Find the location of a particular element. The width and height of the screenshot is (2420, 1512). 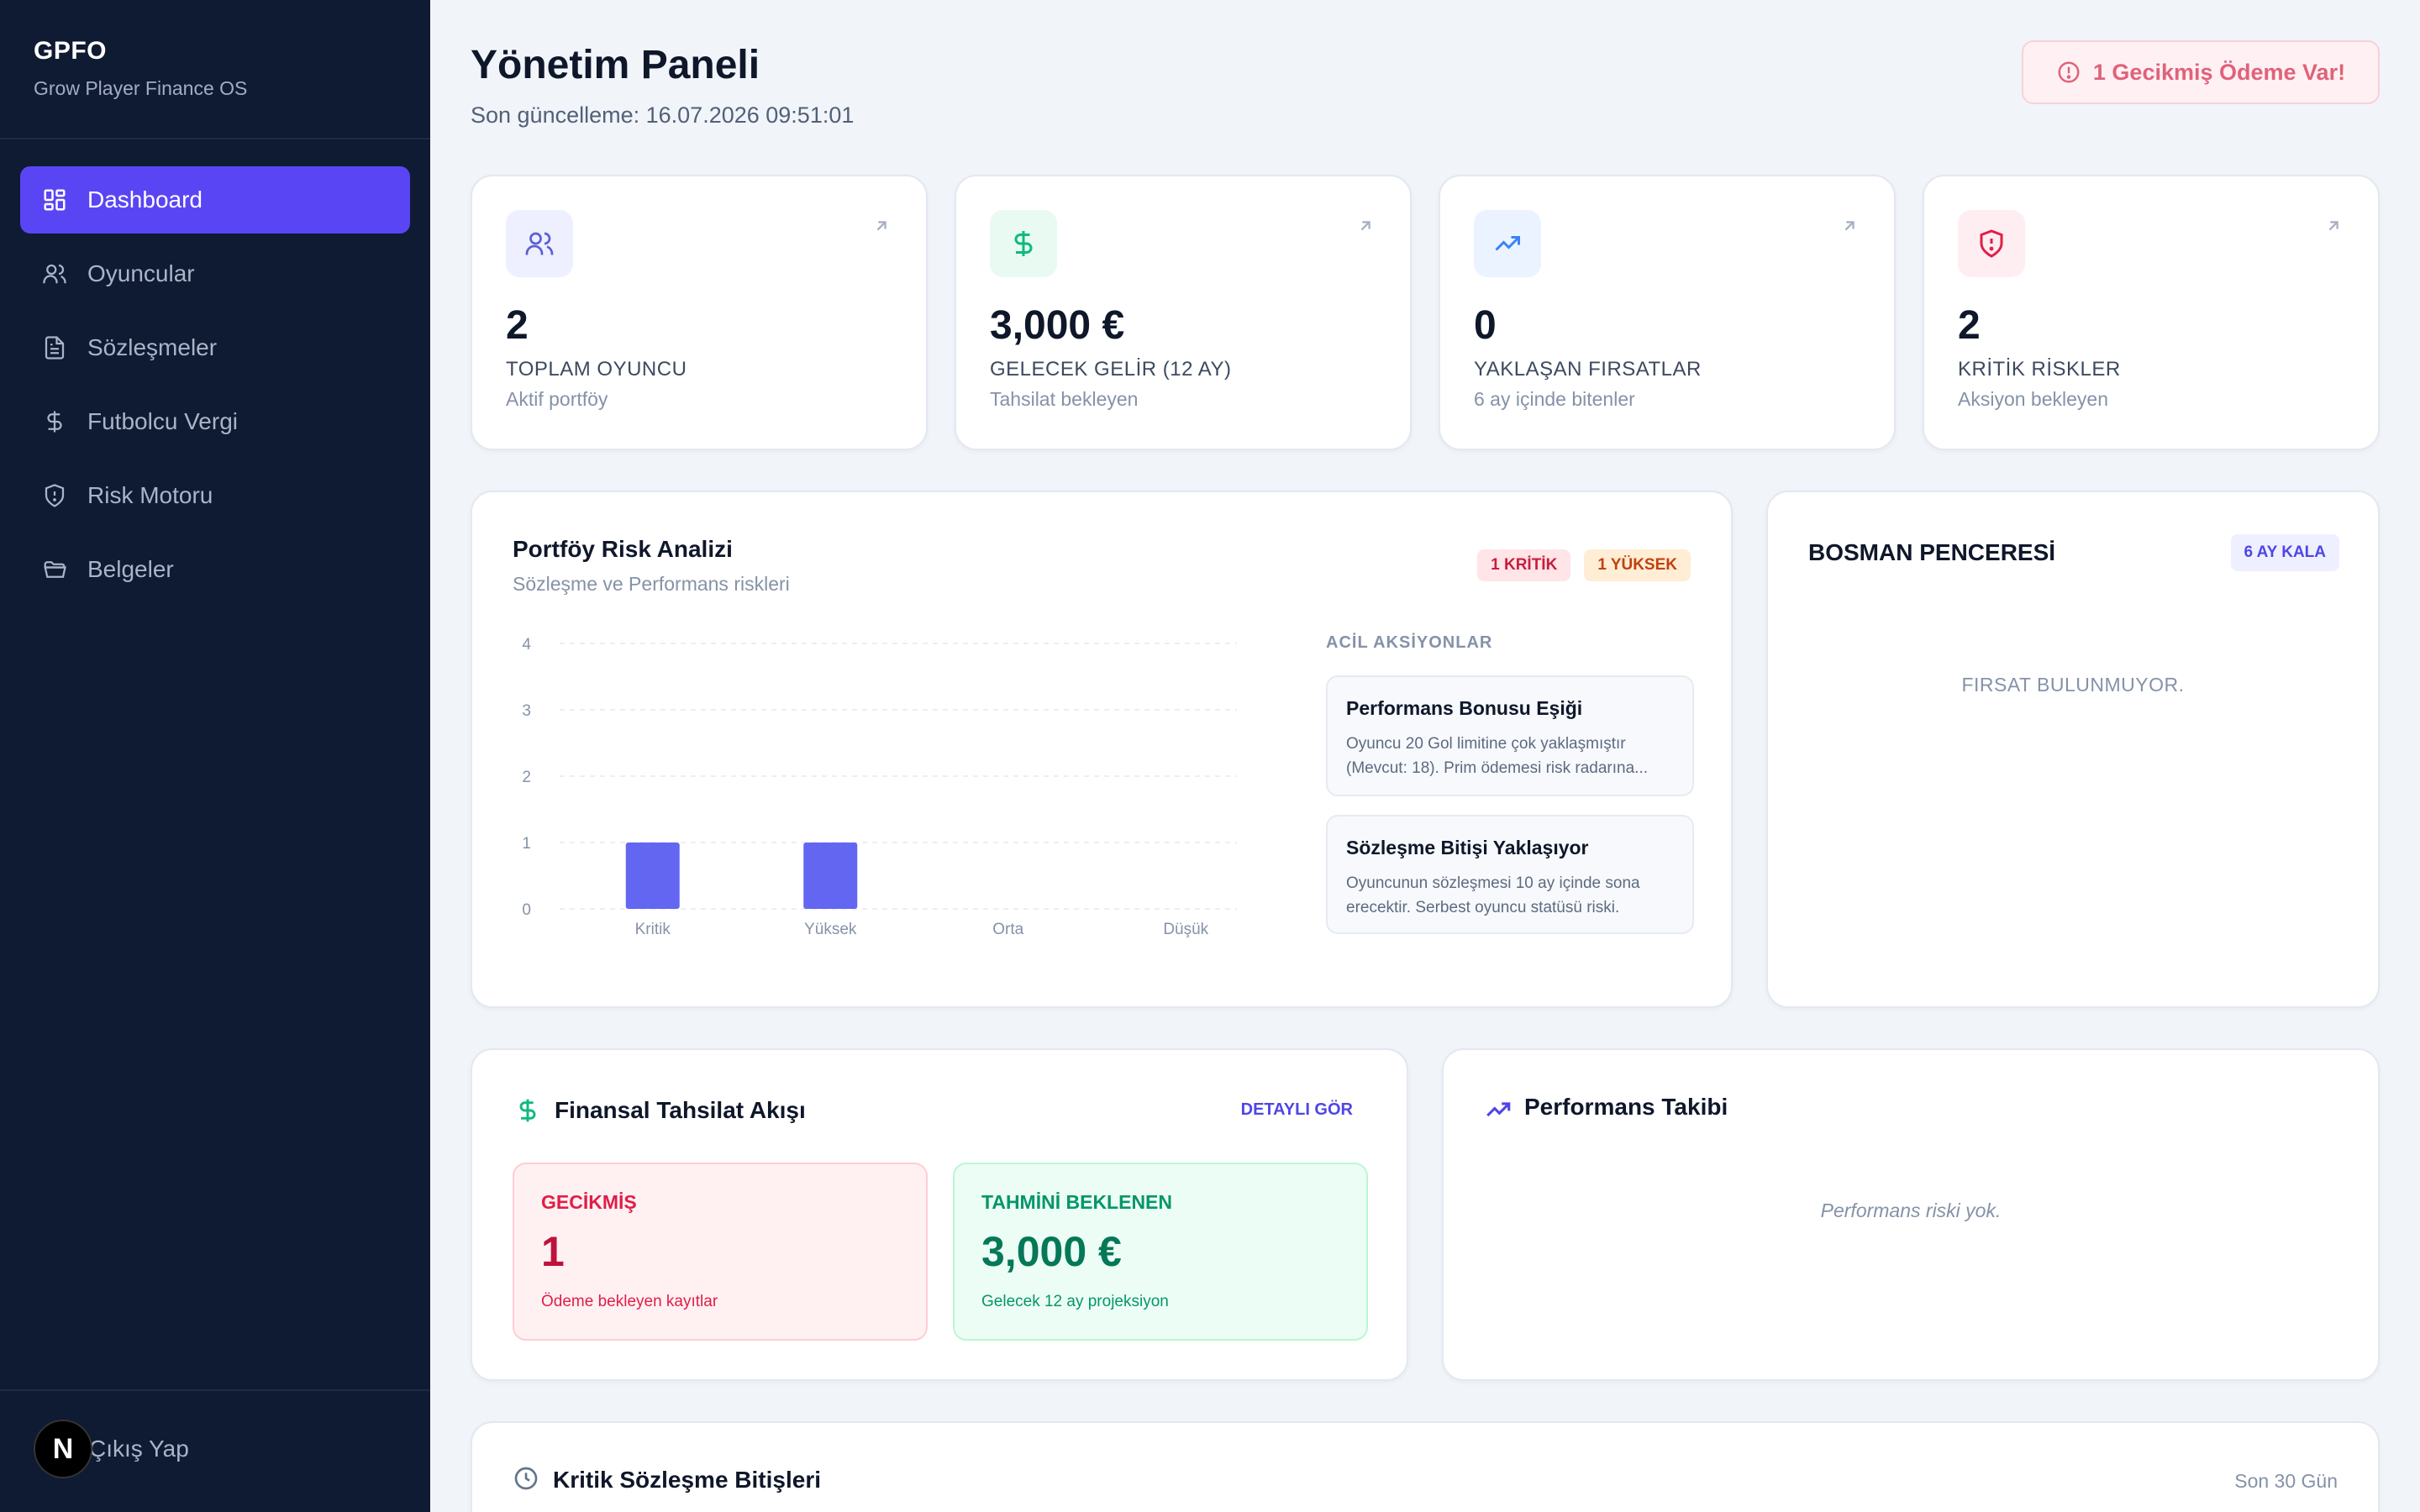

risk-badges: 1 KRİTİK 1 YÜKSEK is located at coordinates (1584, 565).